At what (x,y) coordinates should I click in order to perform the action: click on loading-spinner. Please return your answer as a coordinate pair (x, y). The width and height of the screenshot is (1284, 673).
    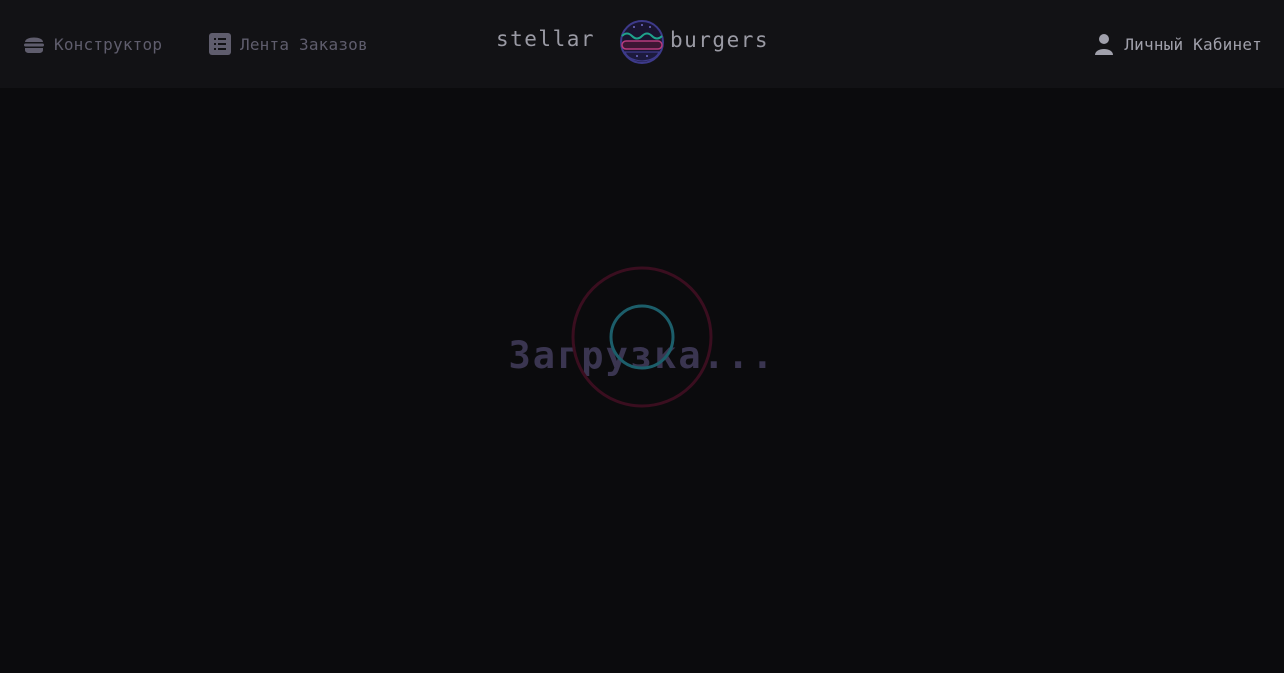
    Looking at the image, I should click on (642, 337).